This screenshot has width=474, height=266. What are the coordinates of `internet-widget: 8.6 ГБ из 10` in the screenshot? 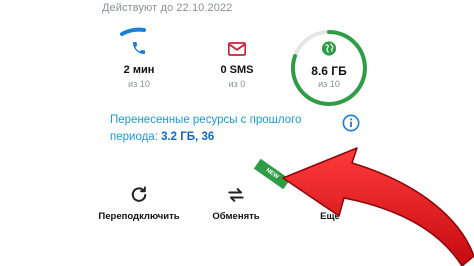 It's located at (329, 65).